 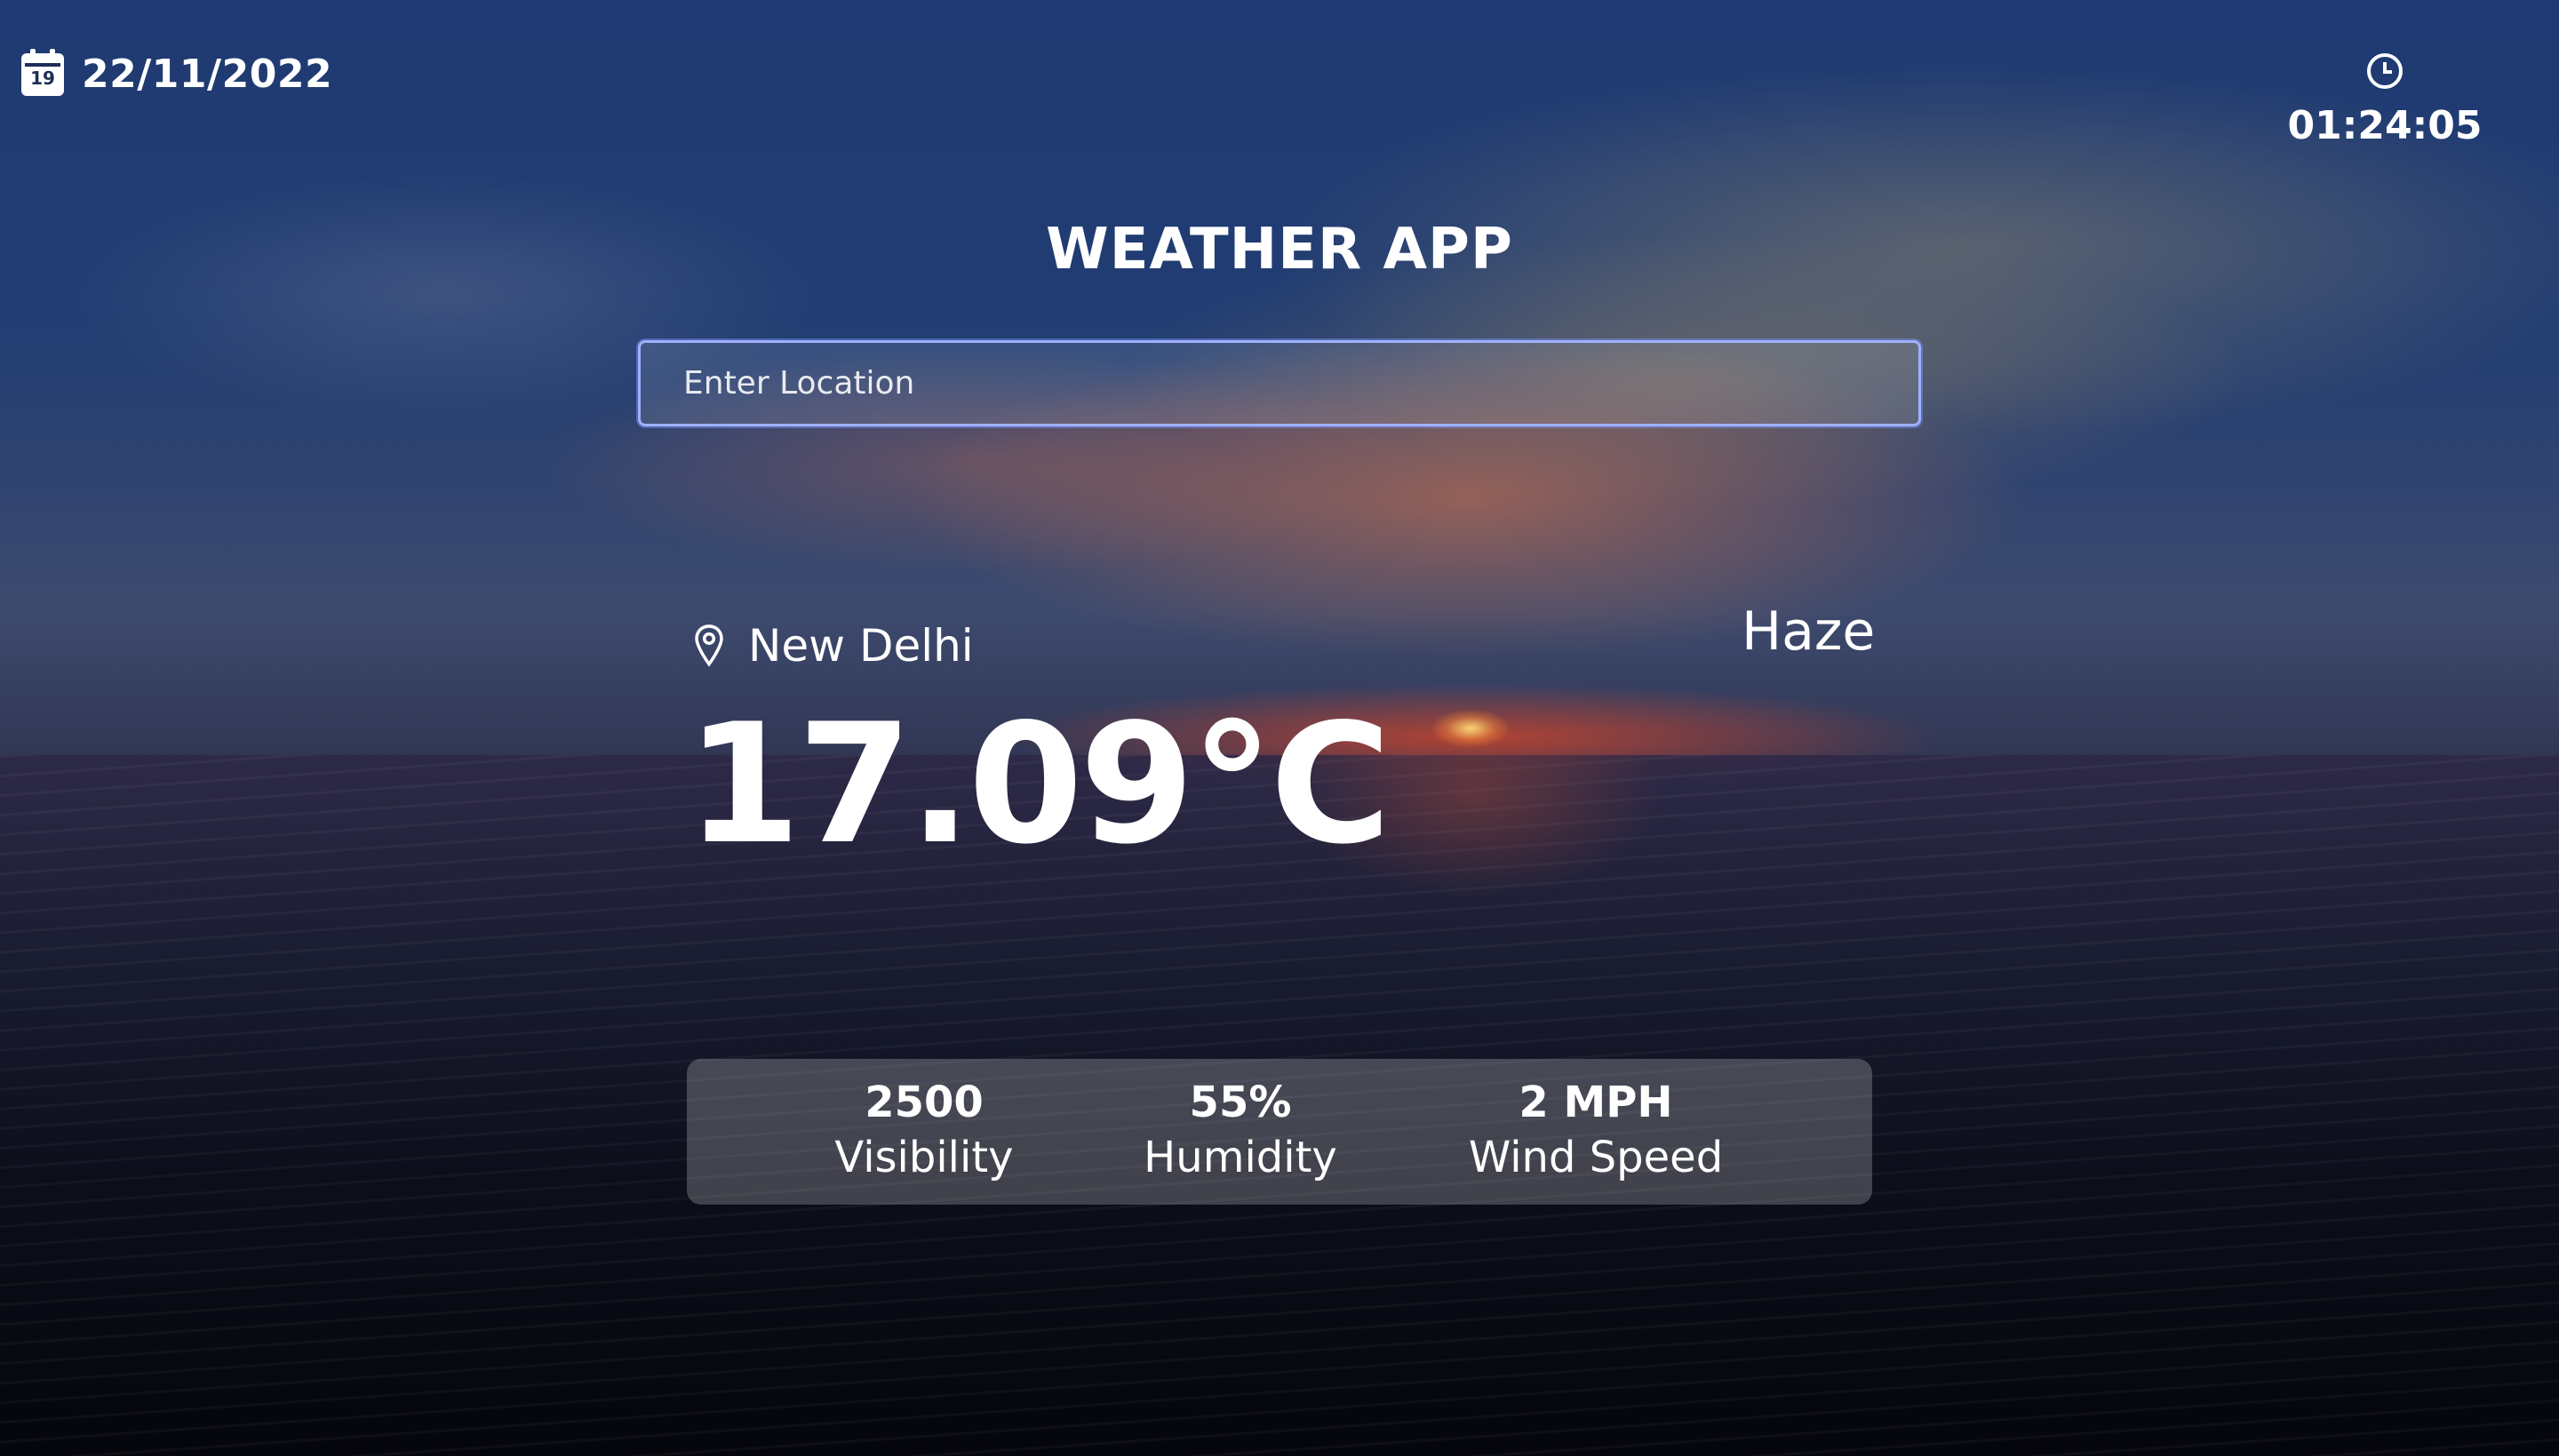 What do you see at coordinates (2385, 125) in the screenshot?
I see `current-time: 01:24:05` at bounding box center [2385, 125].